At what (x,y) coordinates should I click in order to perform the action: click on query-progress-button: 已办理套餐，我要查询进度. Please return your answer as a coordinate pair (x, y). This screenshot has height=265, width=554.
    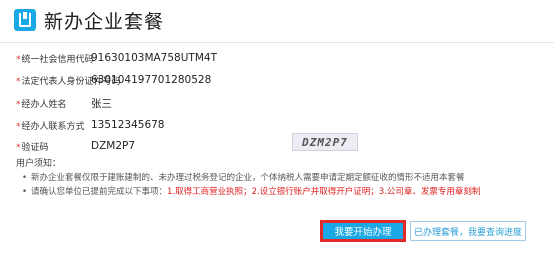
    Looking at the image, I should click on (468, 231).